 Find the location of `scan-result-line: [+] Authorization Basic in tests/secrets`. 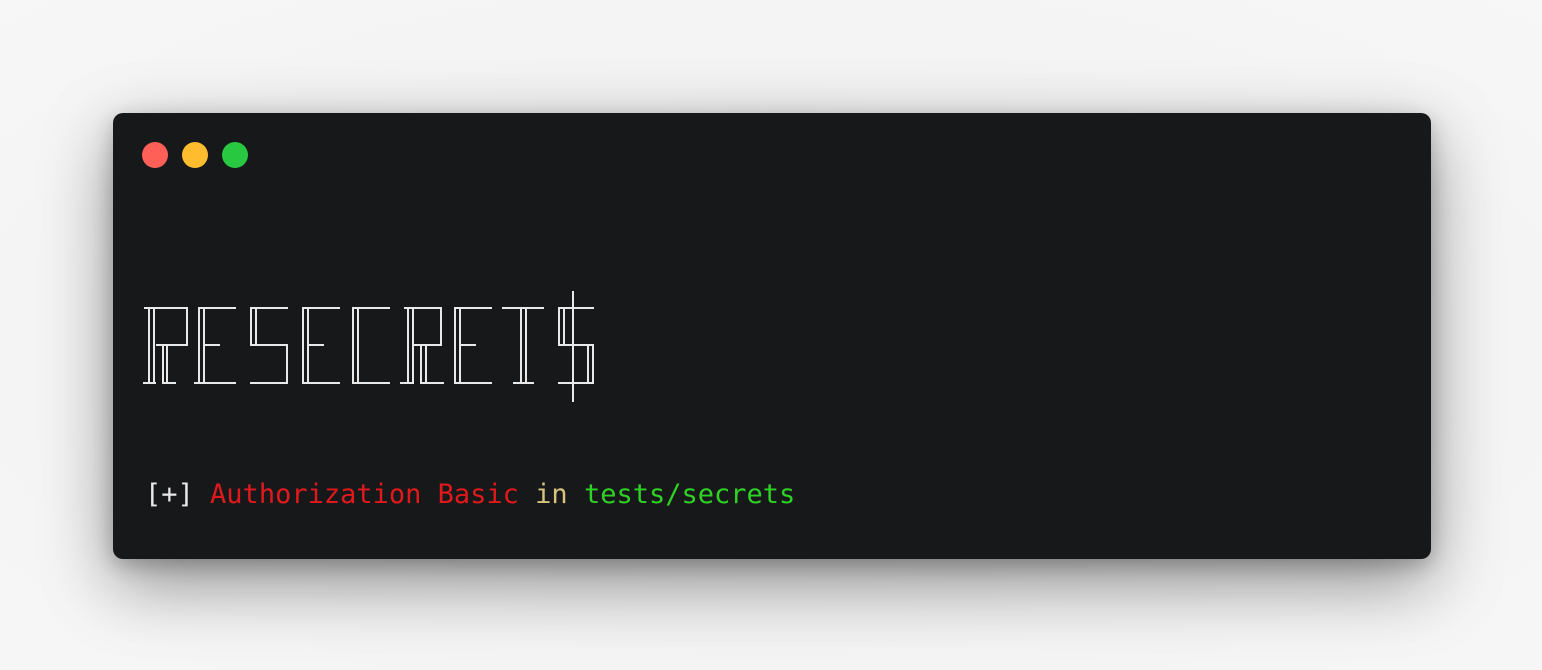

scan-result-line: [+] Authorization Basic in tests/secrets is located at coordinates (470, 495).